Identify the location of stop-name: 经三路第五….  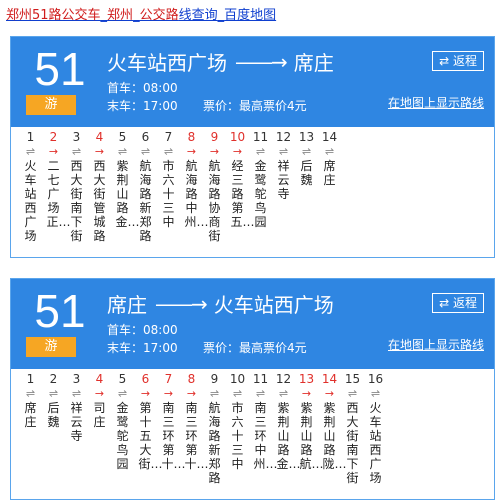
(242, 194).